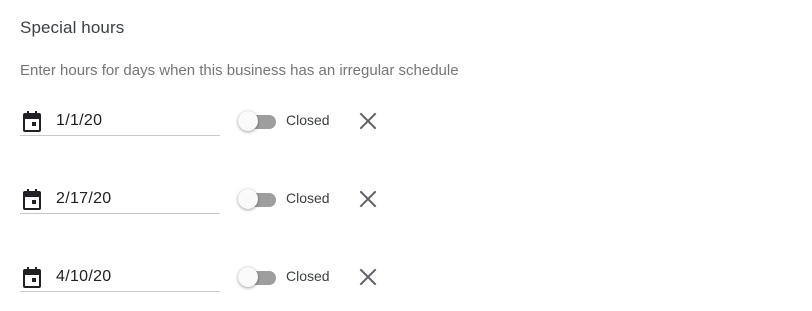 Image resolution: width=812 pixels, height=311 pixels. I want to click on date-value: 4/10/20, so click(84, 276).